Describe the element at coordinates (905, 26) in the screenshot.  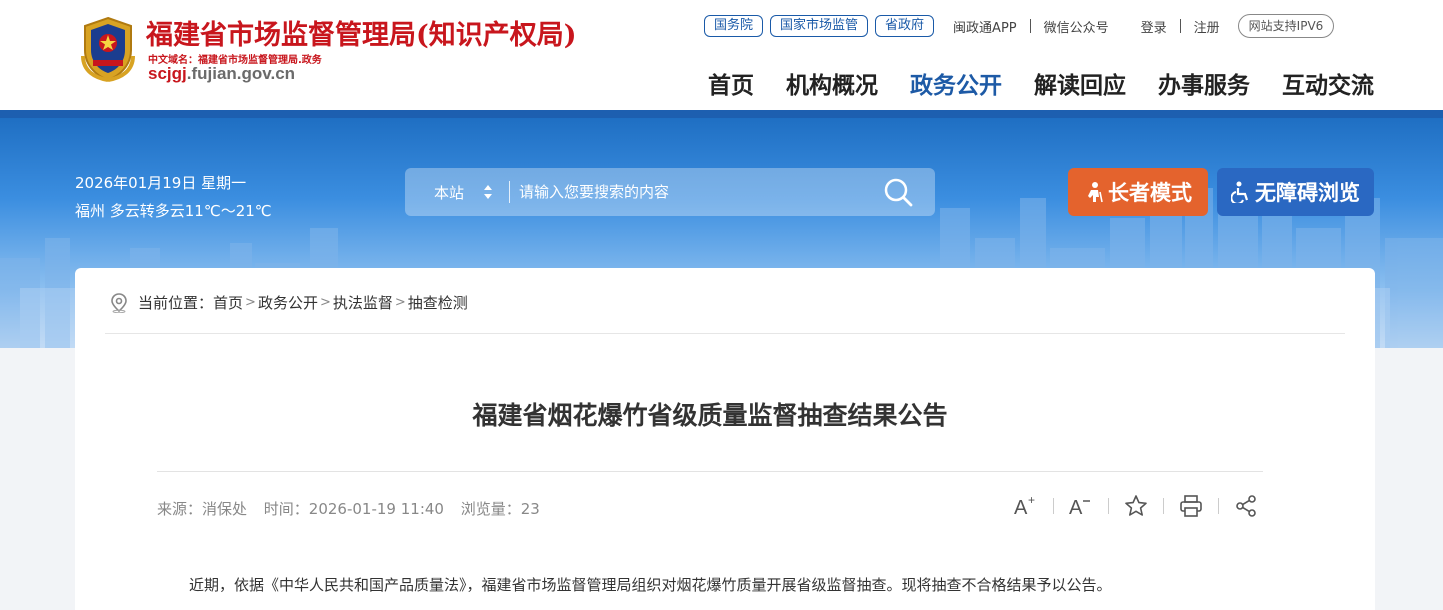
I see `link-provincial-government: 省政府` at that location.